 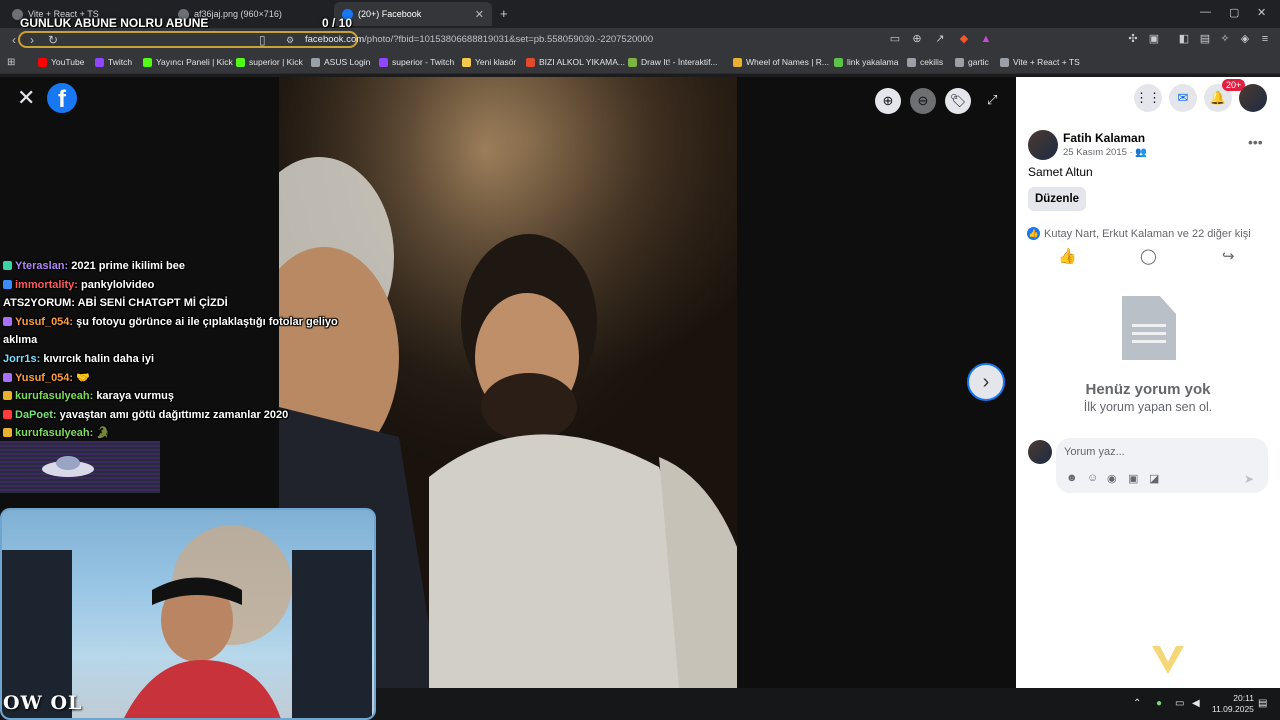 What do you see at coordinates (866, 62) in the screenshot?
I see `bookmark-item: link yakalama` at bounding box center [866, 62].